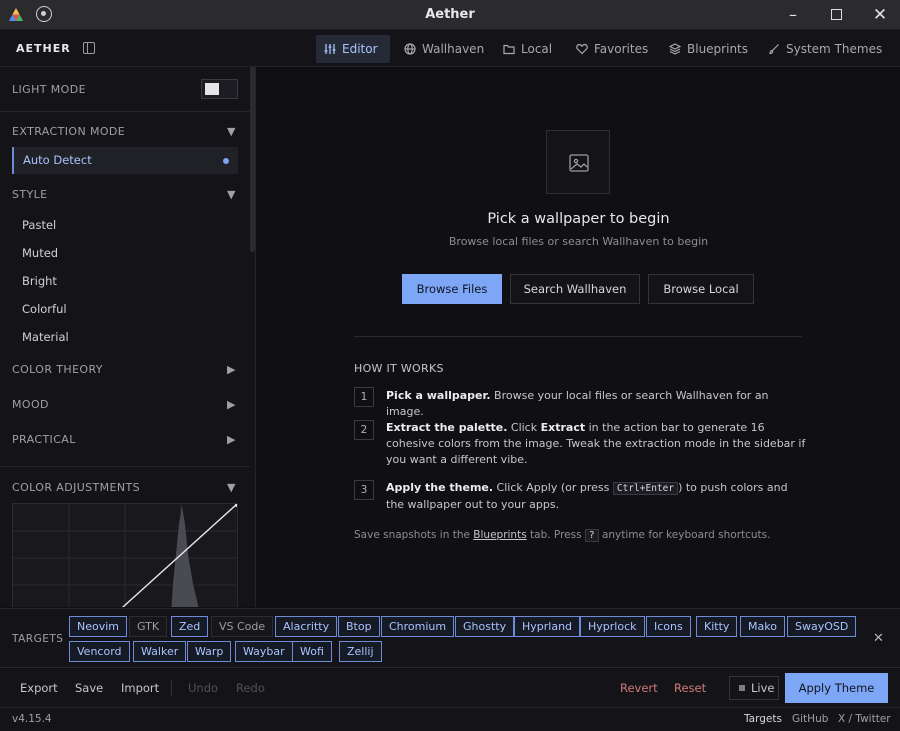  What do you see at coordinates (44, 309) in the screenshot?
I see `style-item-colorful: Colorful` at bounding box center [44, 309].